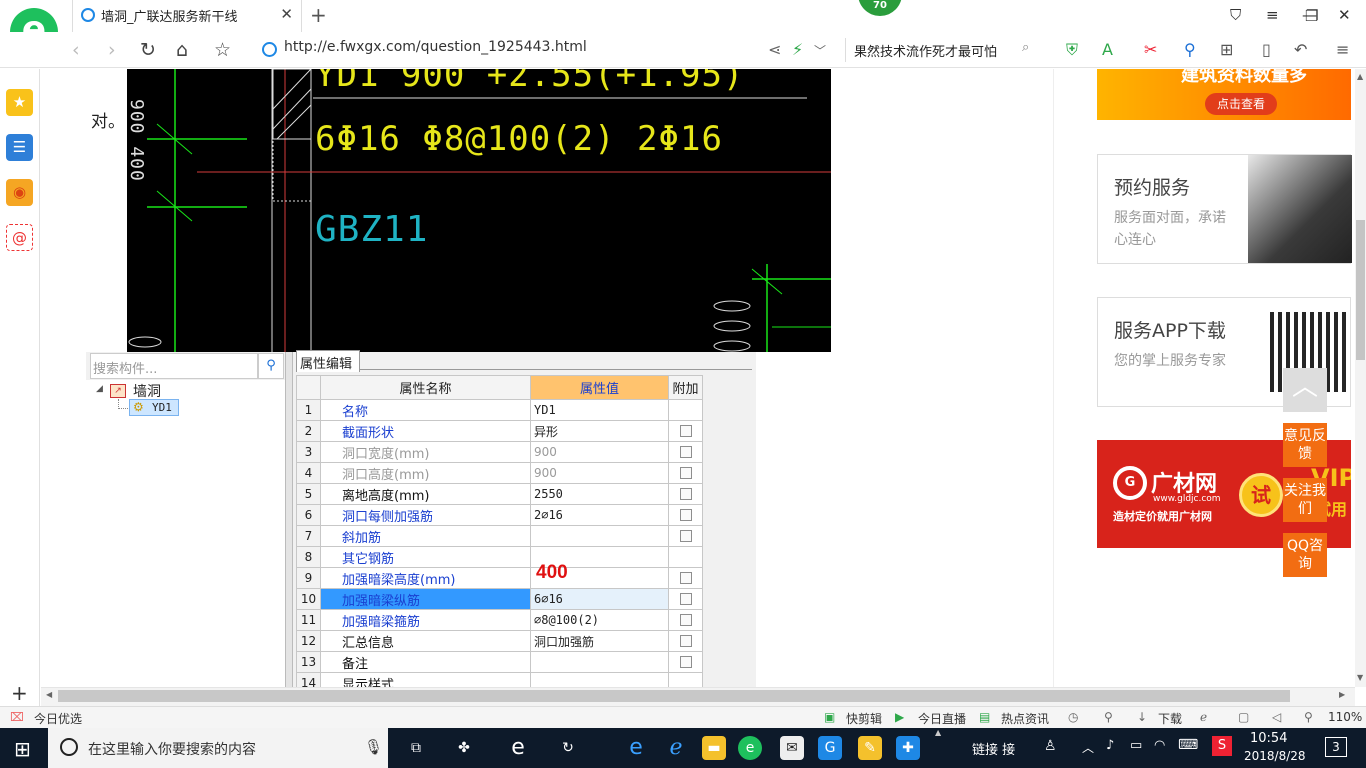  What do you see at coordinates (99, 389) in the screenshot?
I see `tree-collapse-icon: ◢` at bounding box center [99, 389].